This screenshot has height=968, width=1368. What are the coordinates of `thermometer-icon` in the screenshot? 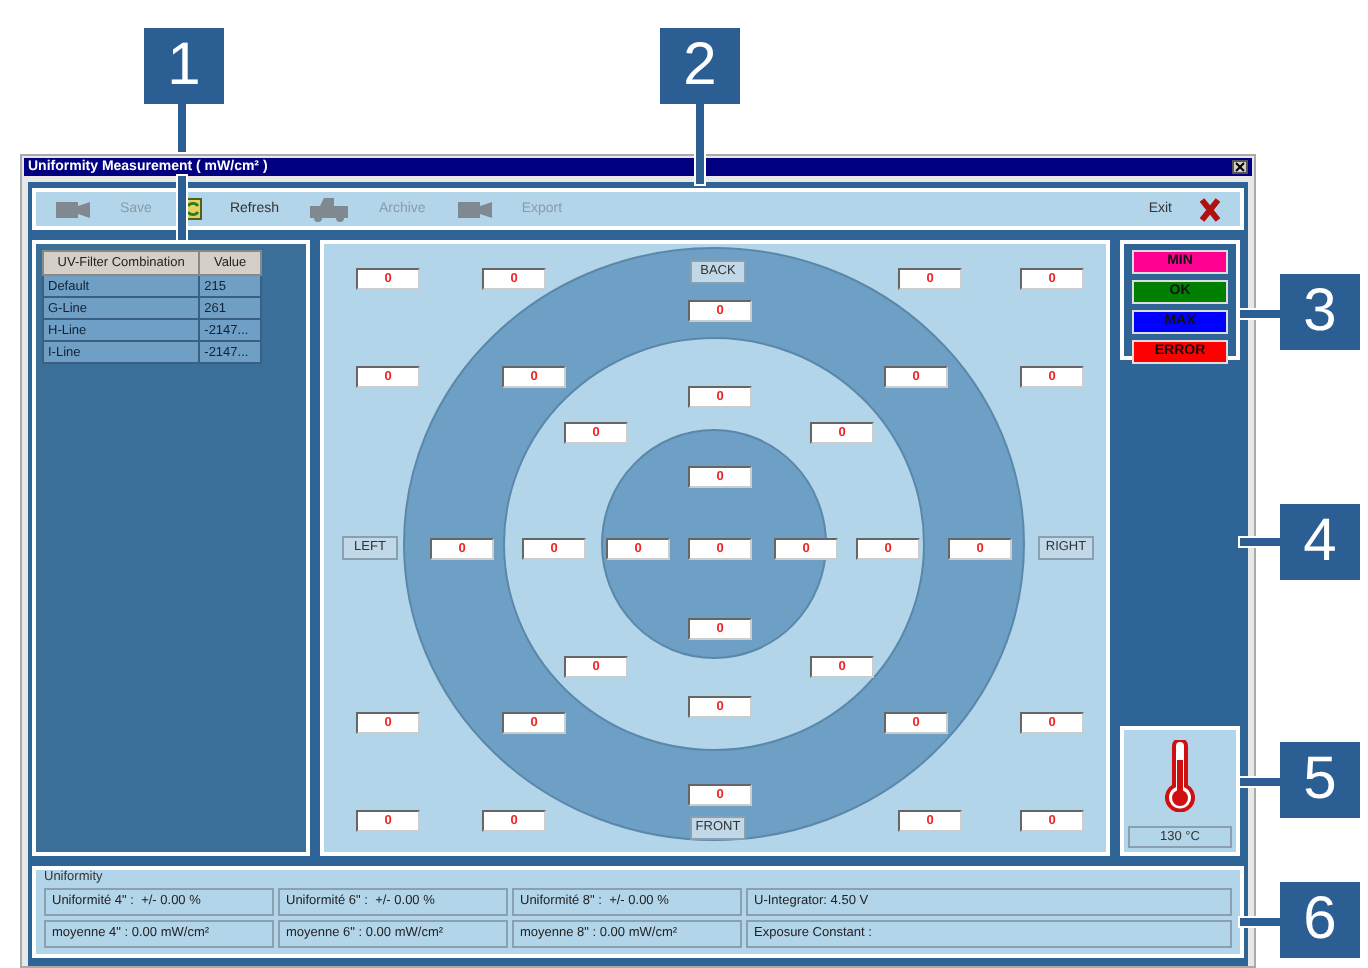 It's located at (1180, 776).